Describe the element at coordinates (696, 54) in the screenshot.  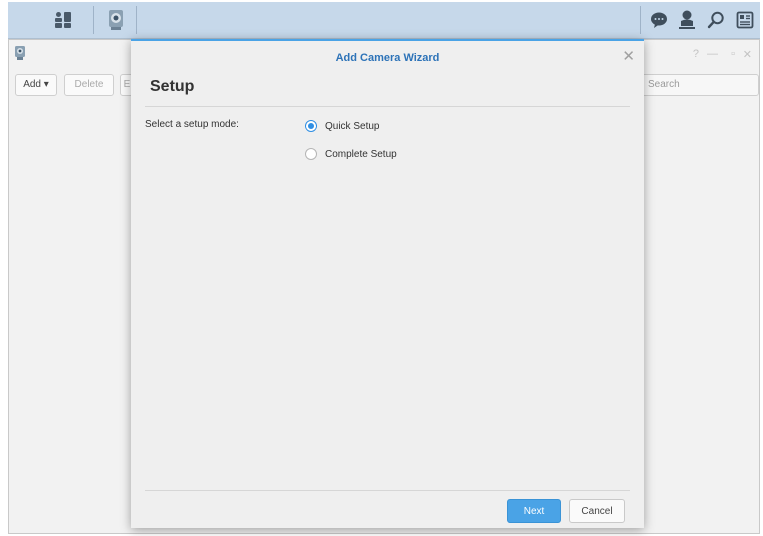
I see `help-icon: ?` at that location.